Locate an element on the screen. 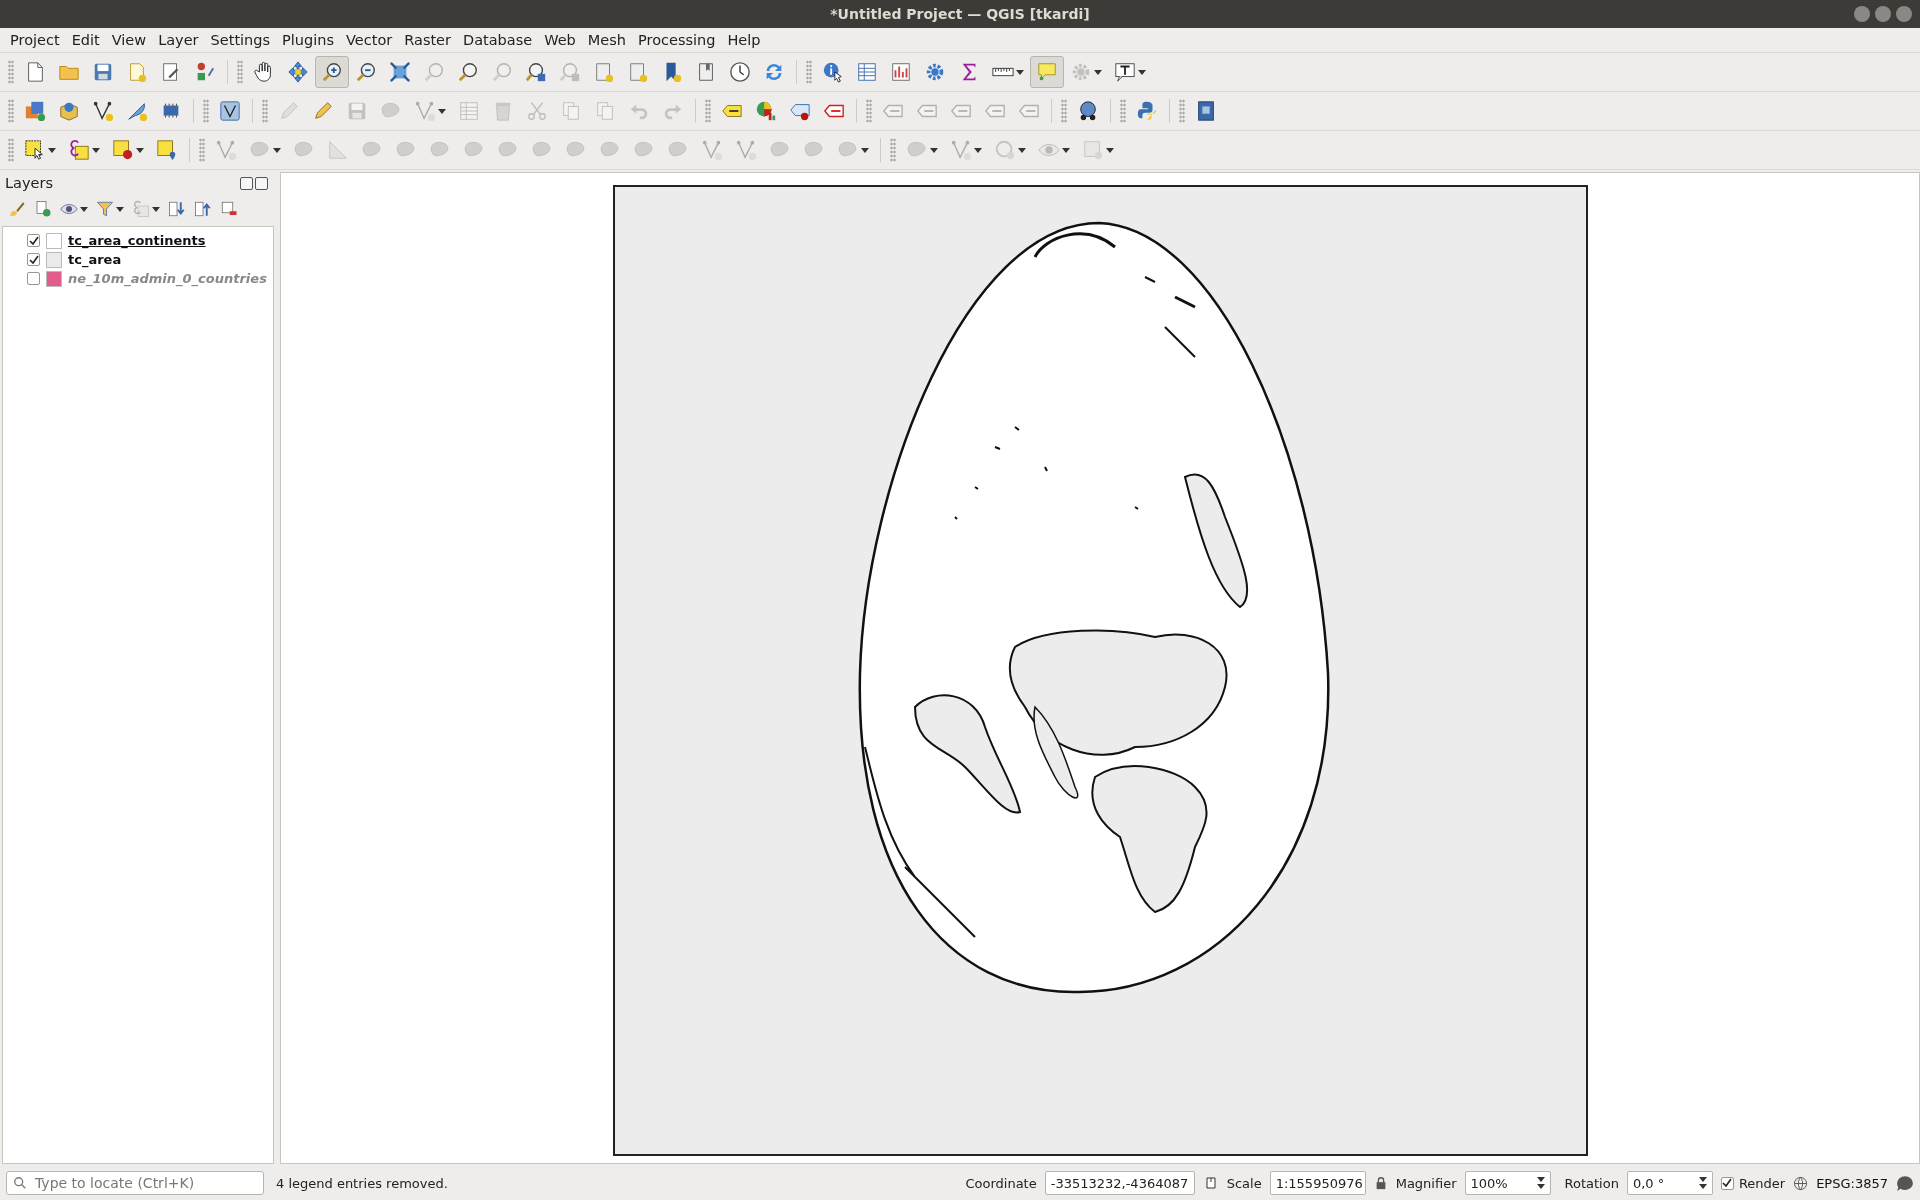 The width and height of the screenshot is (1920, 1200). toolbar-button is located at coordinates (332, 72).